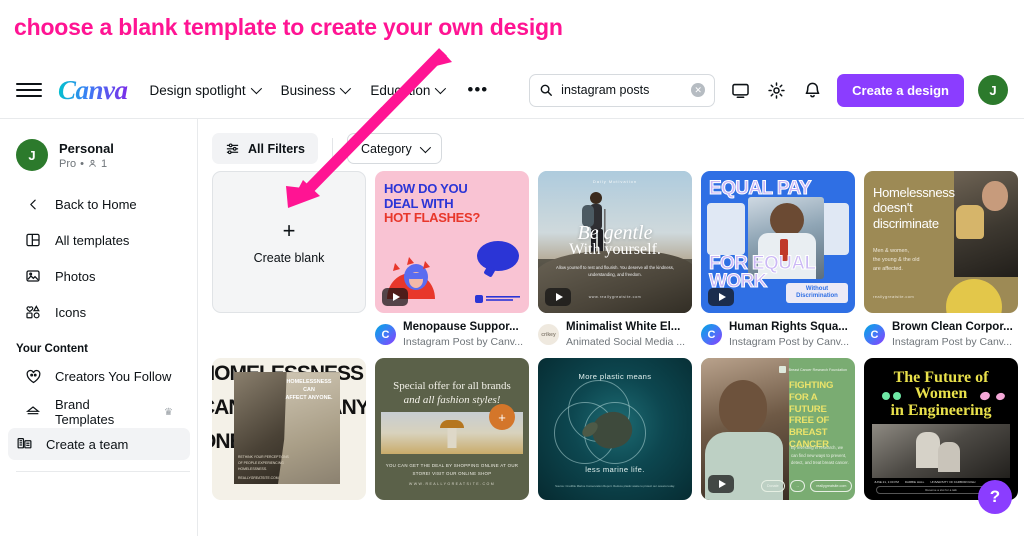 The width and height of the screenshot is (1024, 536). What do you see at coordinates (807, 486) in the screenshot?
I see `poster-buttons: Donate → reallygreatsite.com` at bounding box center [807, 486].